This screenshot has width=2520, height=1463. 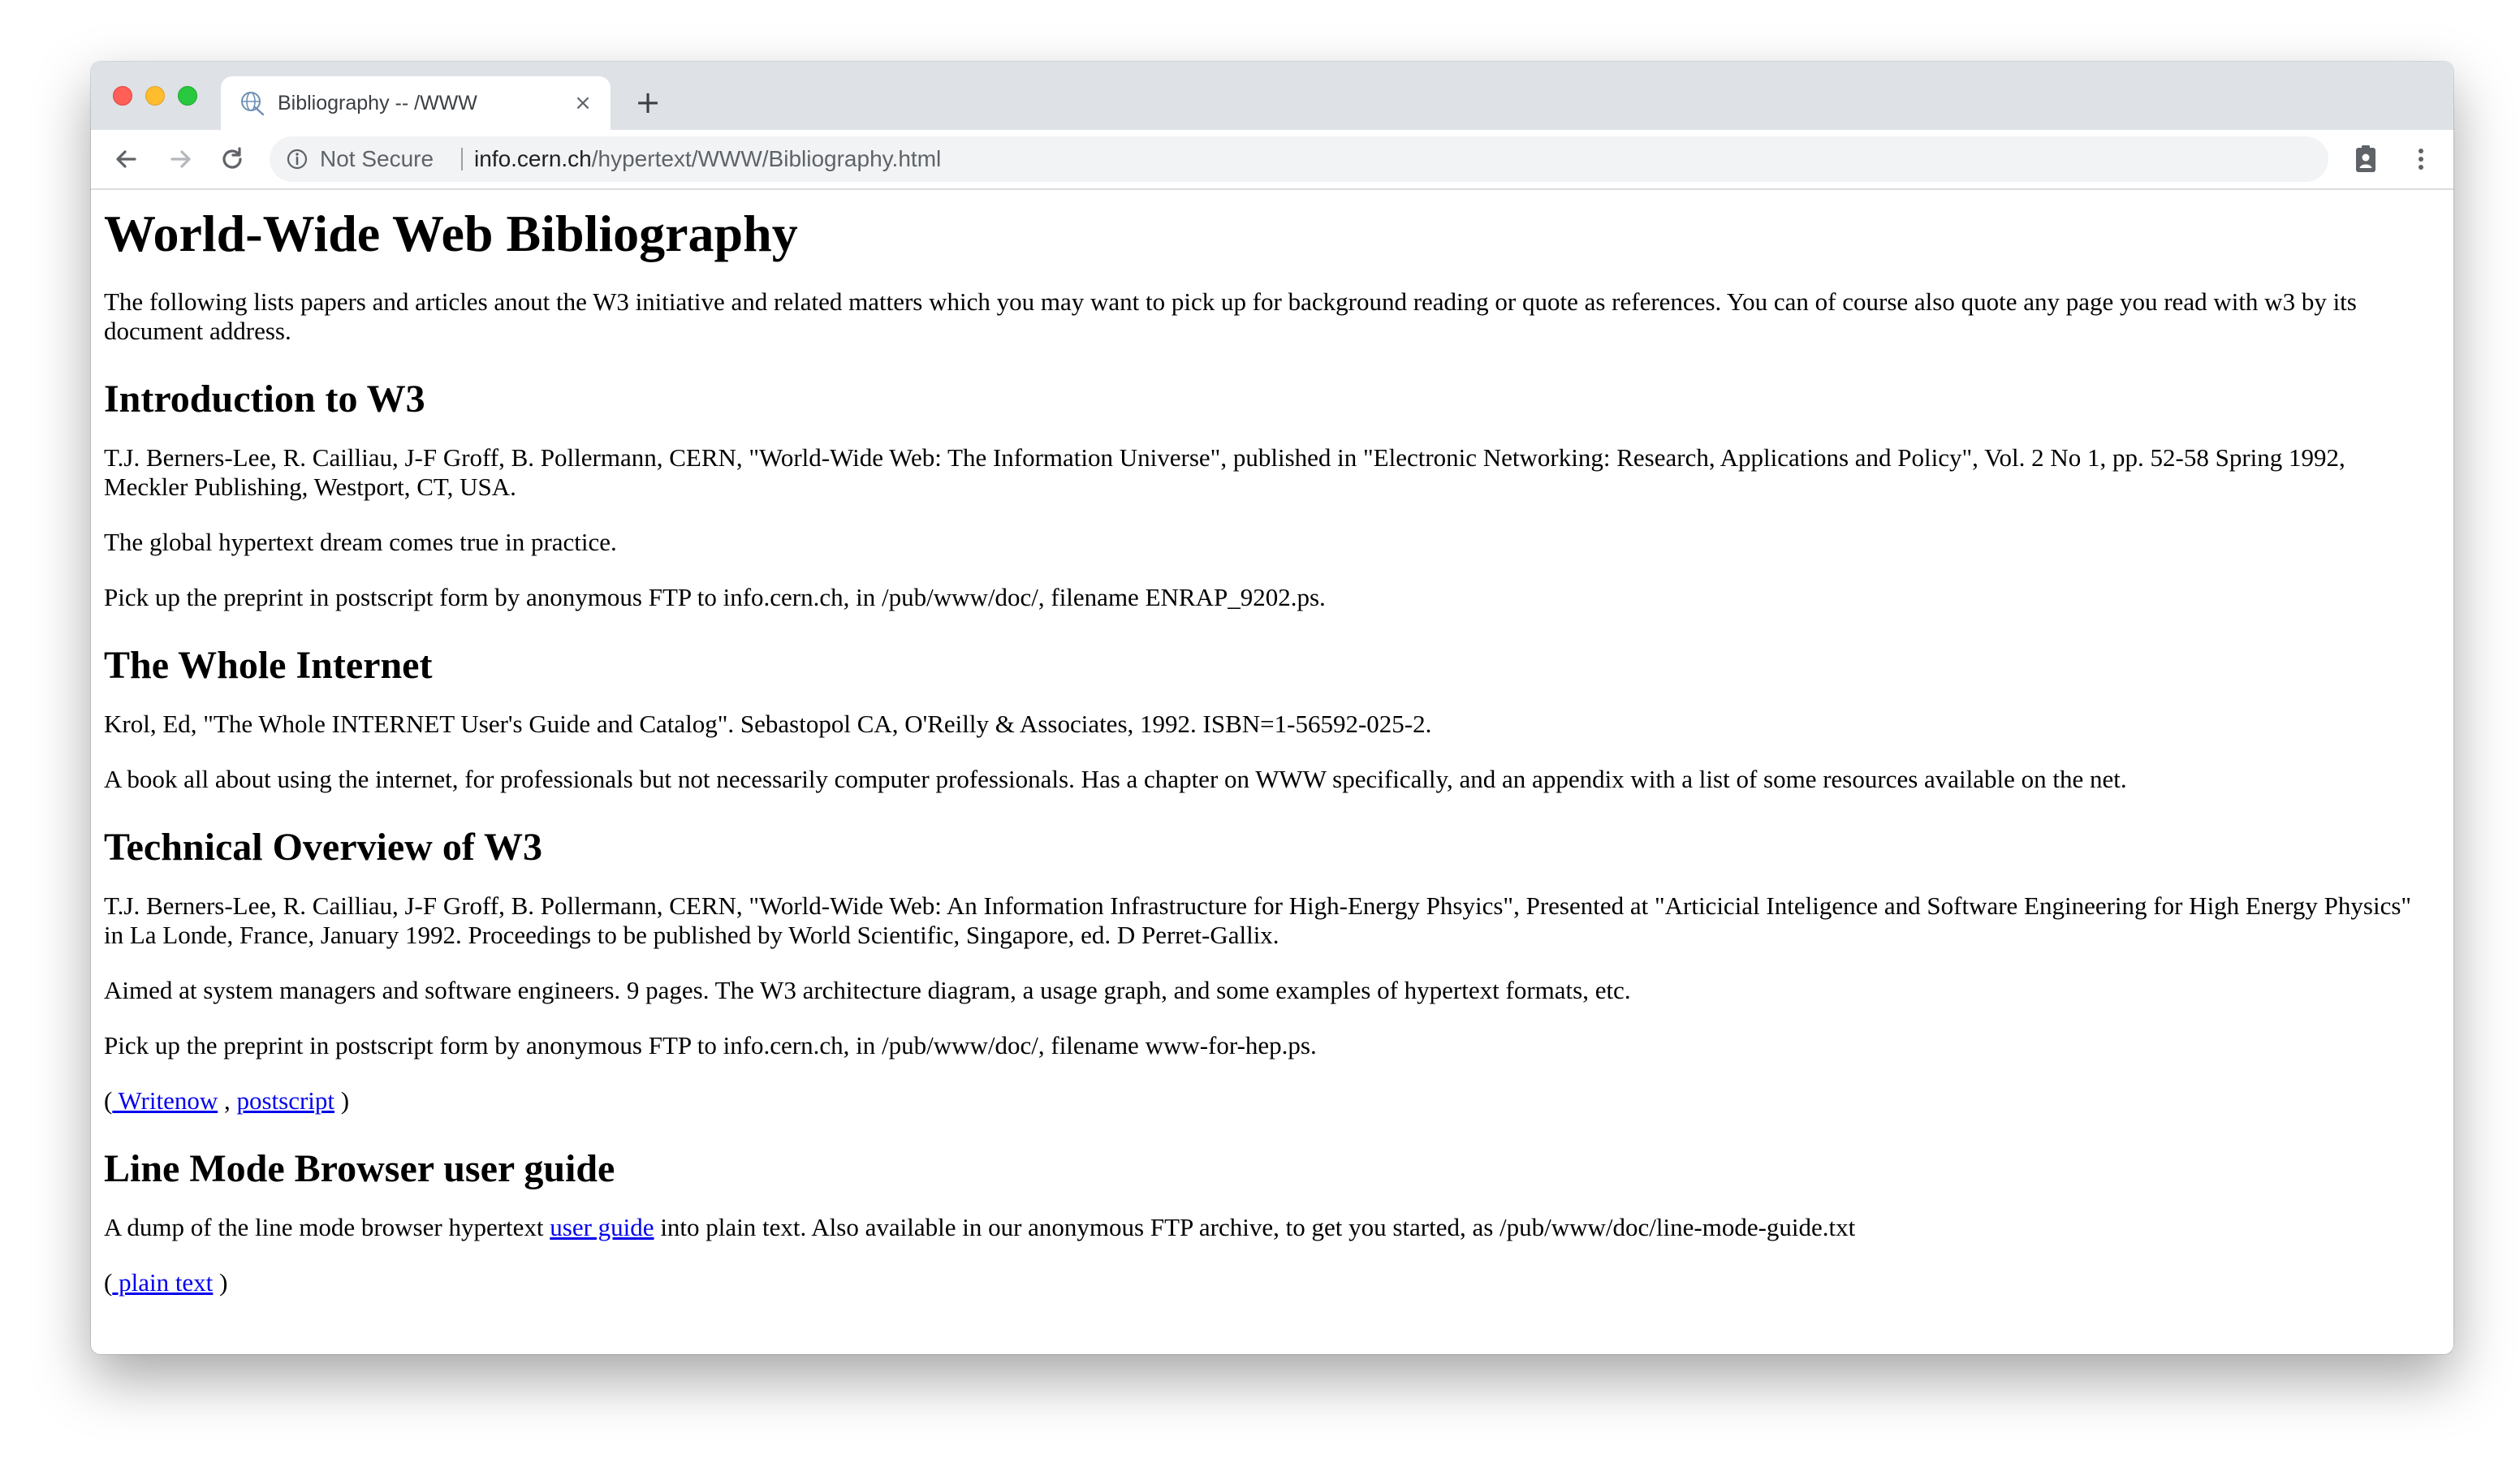 I want to click on new-tab-button: +, so click(x=648, y=102).